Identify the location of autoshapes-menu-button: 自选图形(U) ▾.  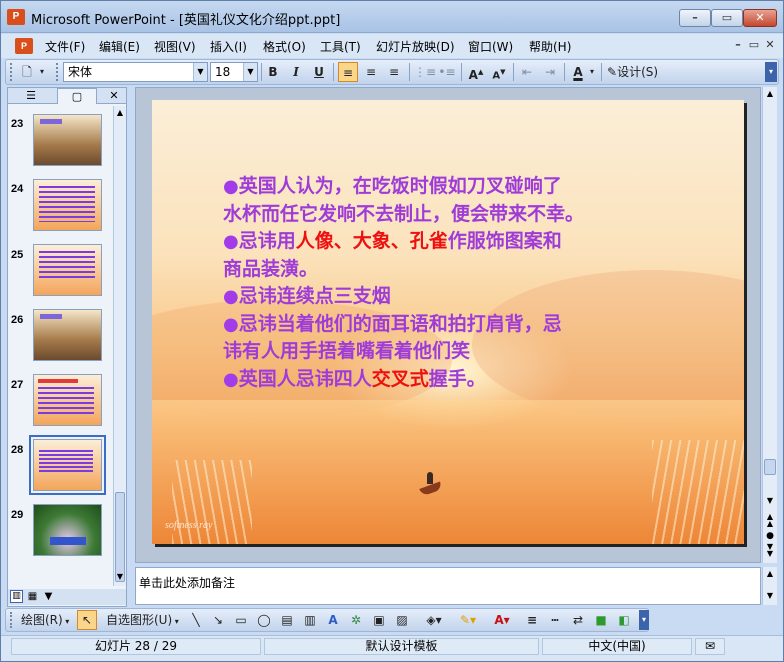
(142, 620).